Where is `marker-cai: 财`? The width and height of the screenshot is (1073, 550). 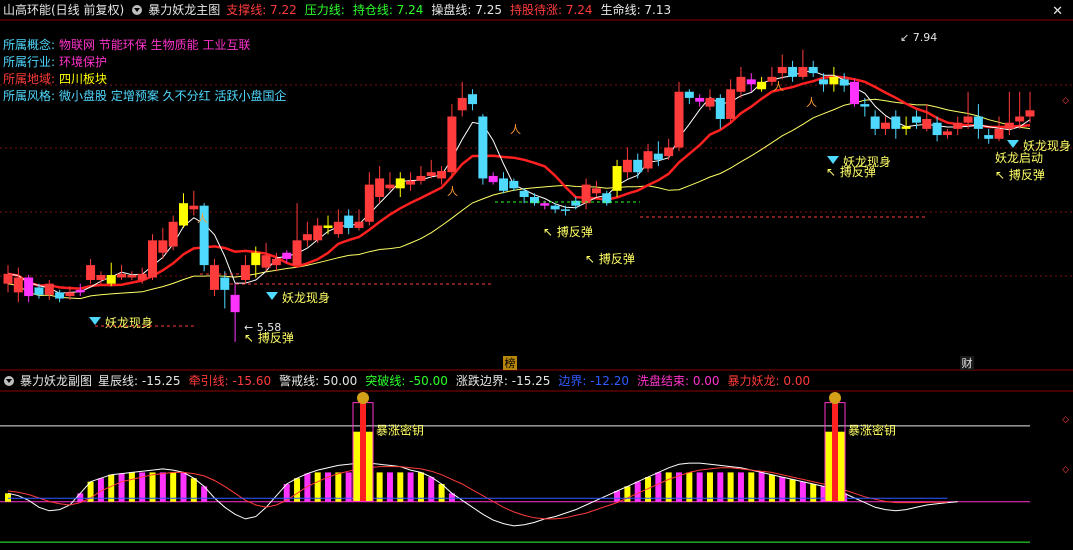
marker-cai: 财 is located at coordinates (967, 363).